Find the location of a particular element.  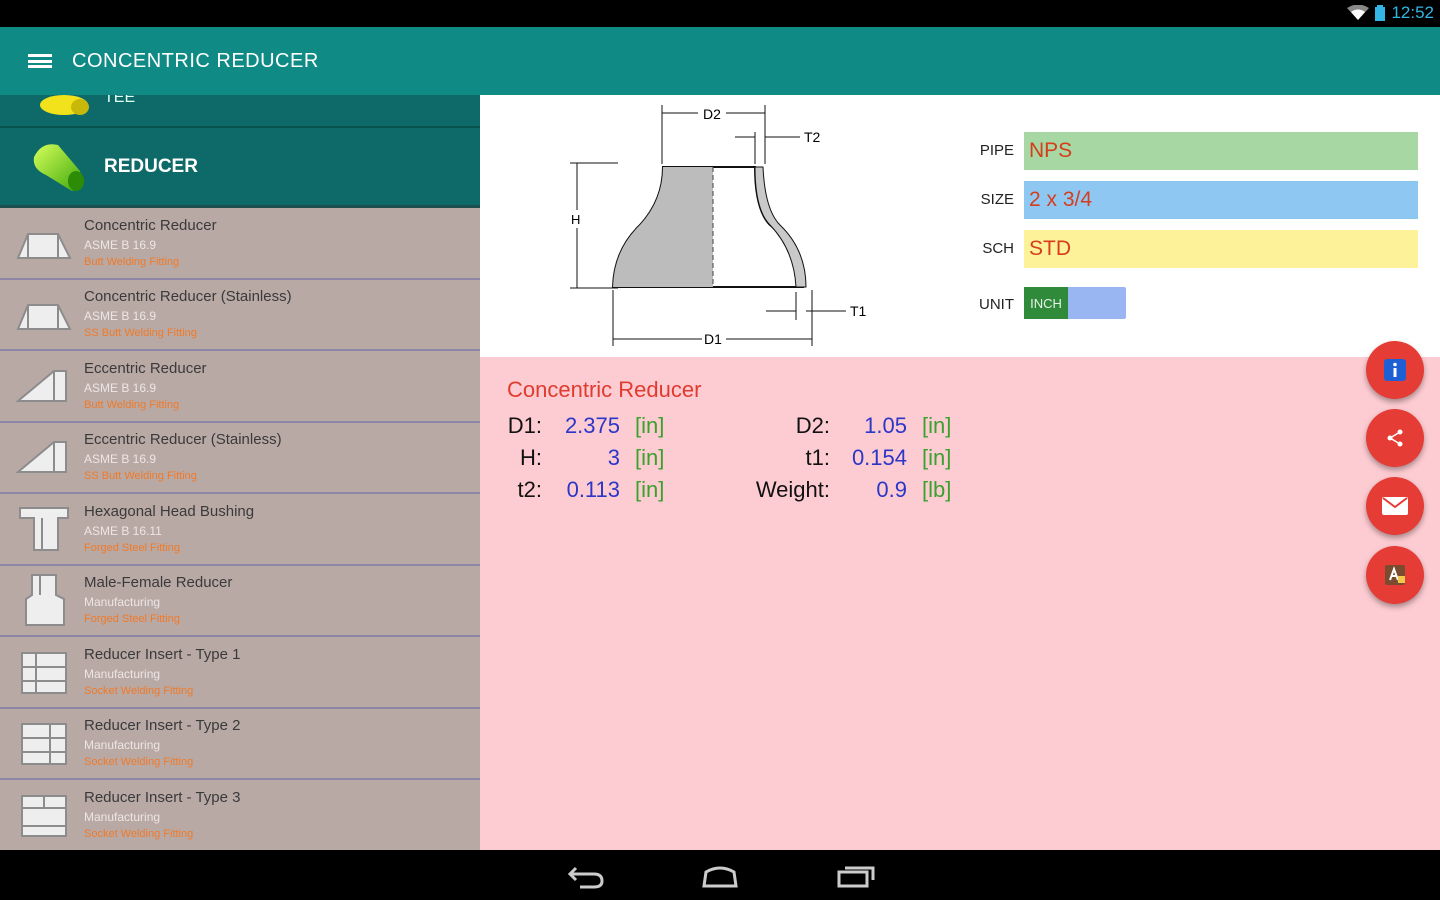

result-value: 0.154 is located at coordinates (879, 457).